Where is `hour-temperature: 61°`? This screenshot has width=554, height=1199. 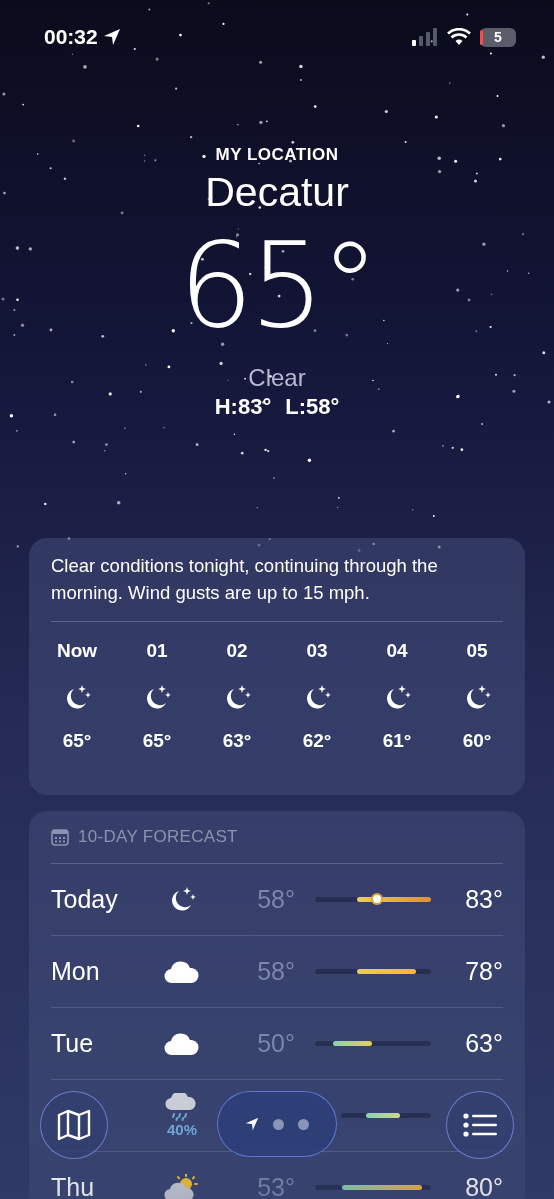 hour-temperature: 61° is located at coordinates (397, 741).